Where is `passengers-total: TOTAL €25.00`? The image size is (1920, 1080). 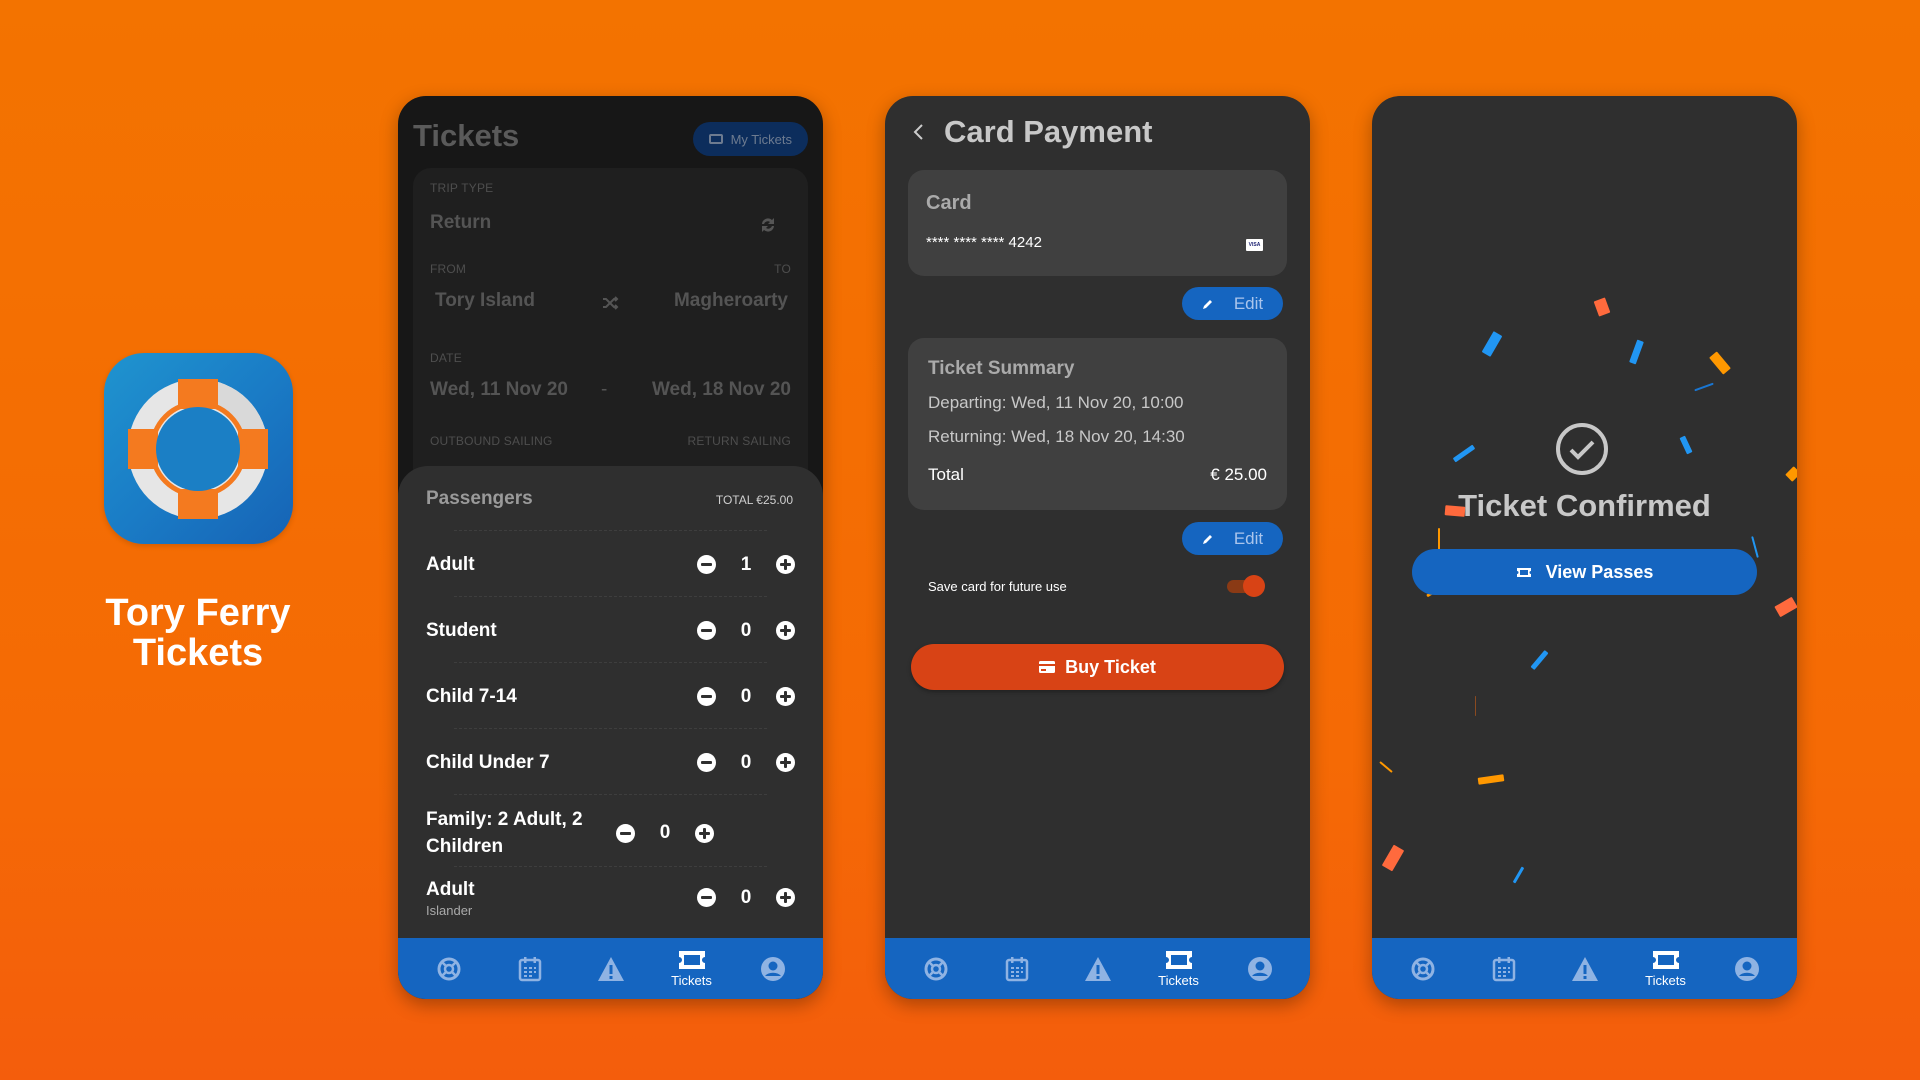
passengers-total: TOTAL €25.00 is located at coordinates (754, 500).